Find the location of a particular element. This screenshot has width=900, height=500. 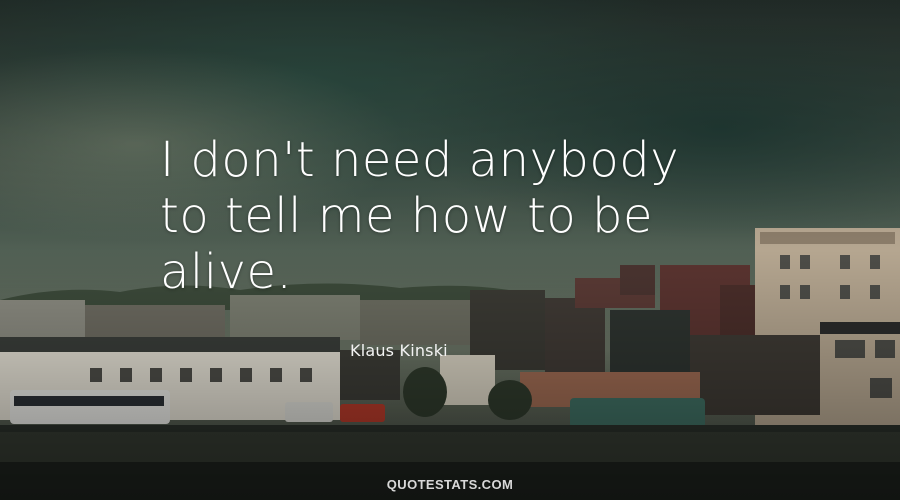

quote-line-1: I don't need anybody is located at coordinates (420, 160).